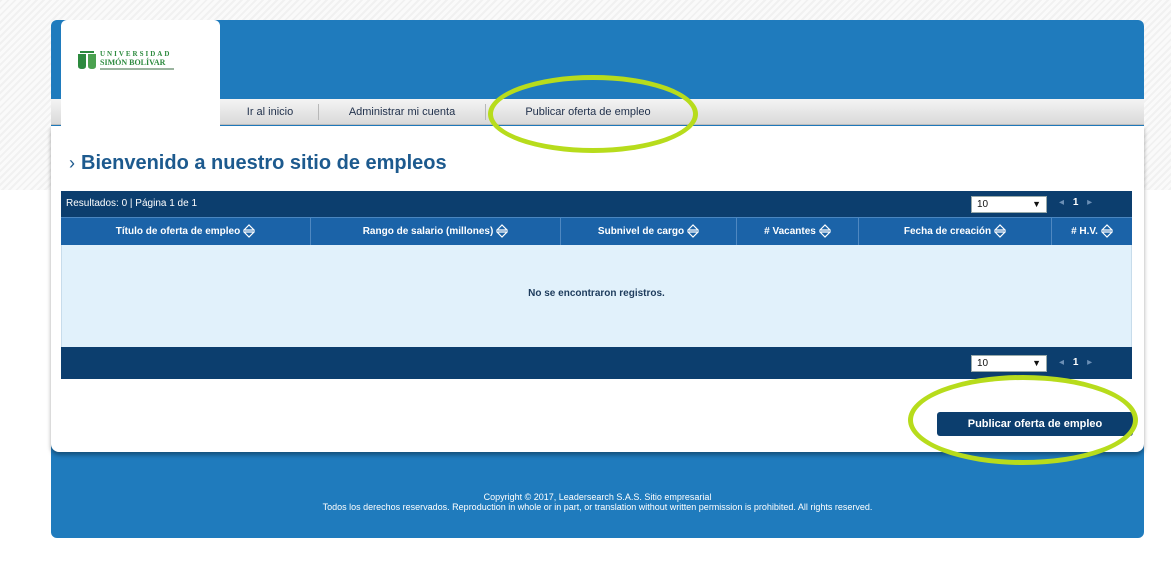 The height and width of the screenshot is (562, 1171). What do you see at coordinates (790, 231) in the screenshot?
I see `column-header-label: # Vacantes` at bounding box center [790, 231].